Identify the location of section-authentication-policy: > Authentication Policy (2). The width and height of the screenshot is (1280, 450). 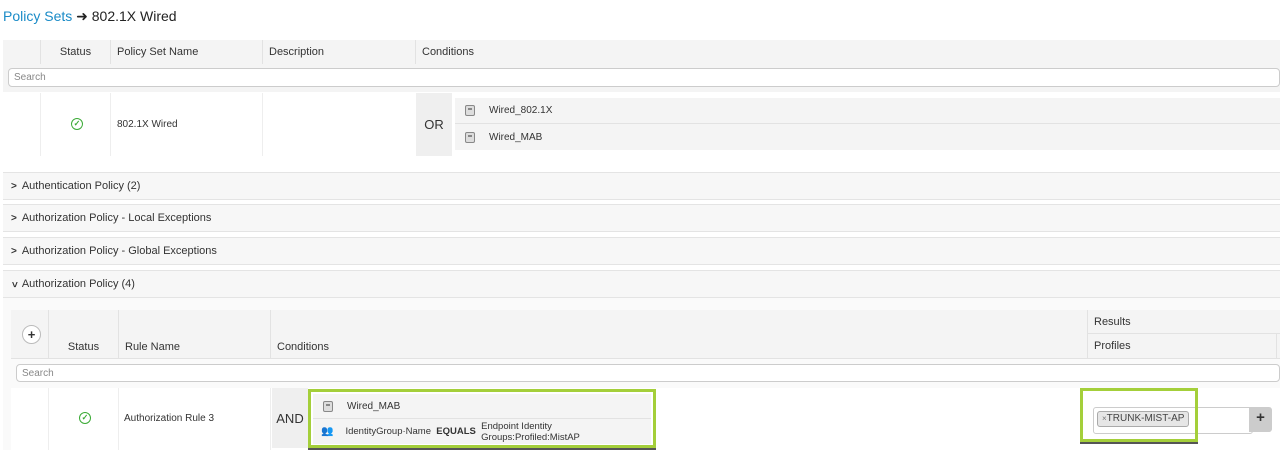
(641, 186).